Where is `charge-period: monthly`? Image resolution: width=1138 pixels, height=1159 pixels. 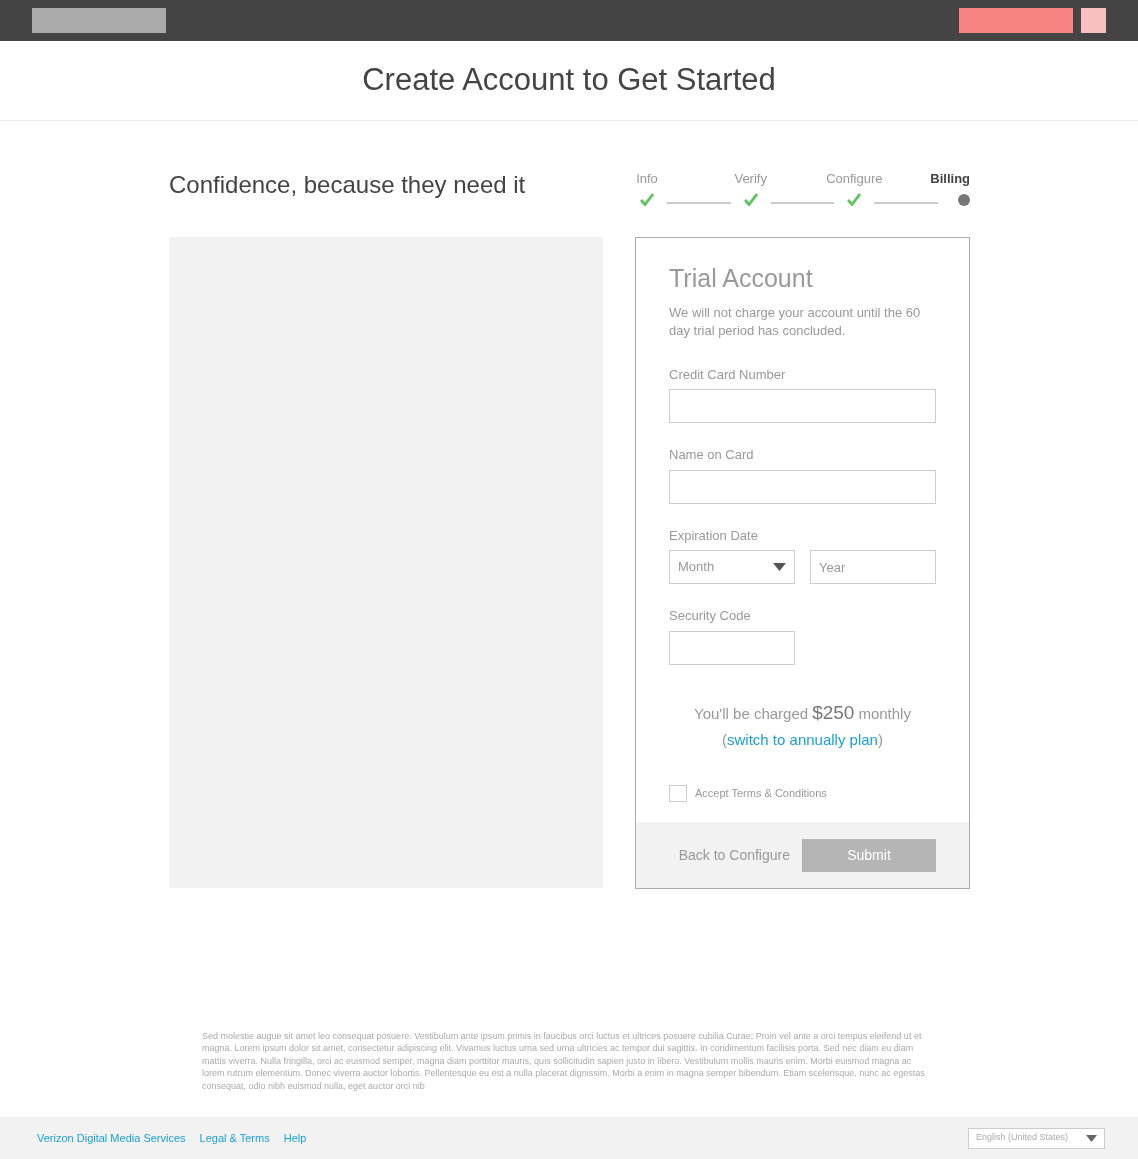 charge-period: monthly is located at coordinates (884, 713).